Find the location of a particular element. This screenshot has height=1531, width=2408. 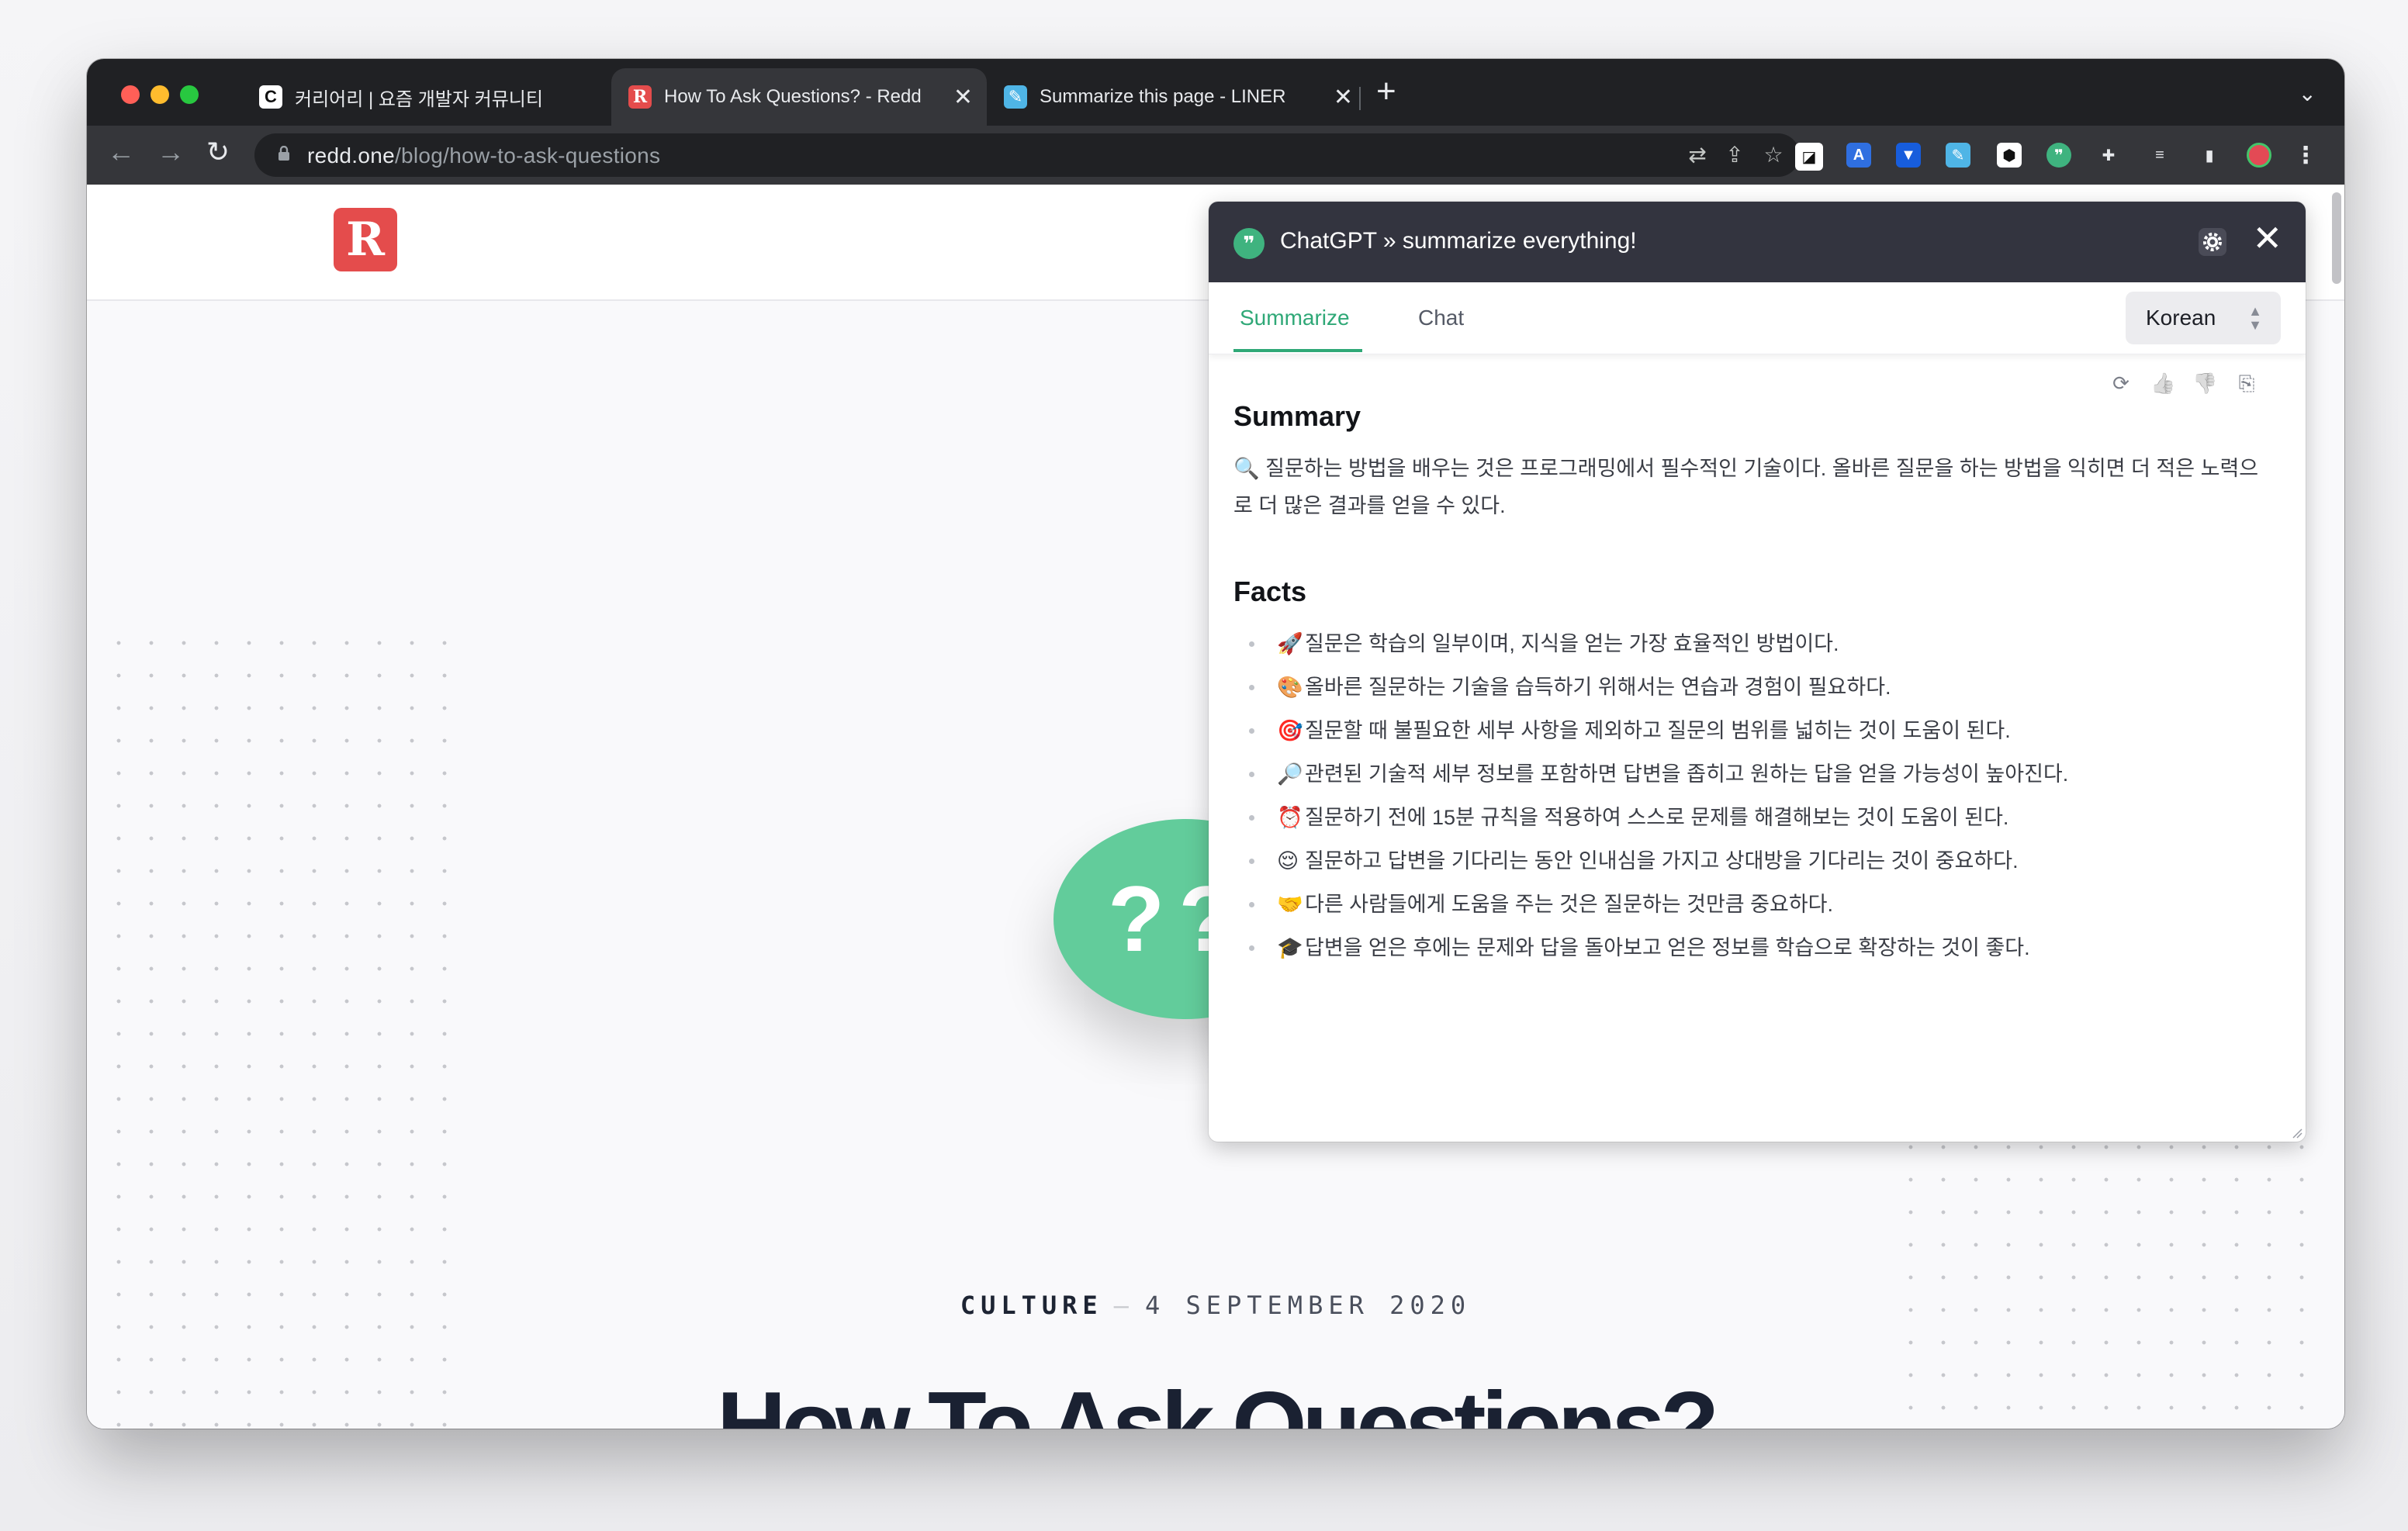

thumbs-down-icon: 👎 is located at coordinates (2204, 383).